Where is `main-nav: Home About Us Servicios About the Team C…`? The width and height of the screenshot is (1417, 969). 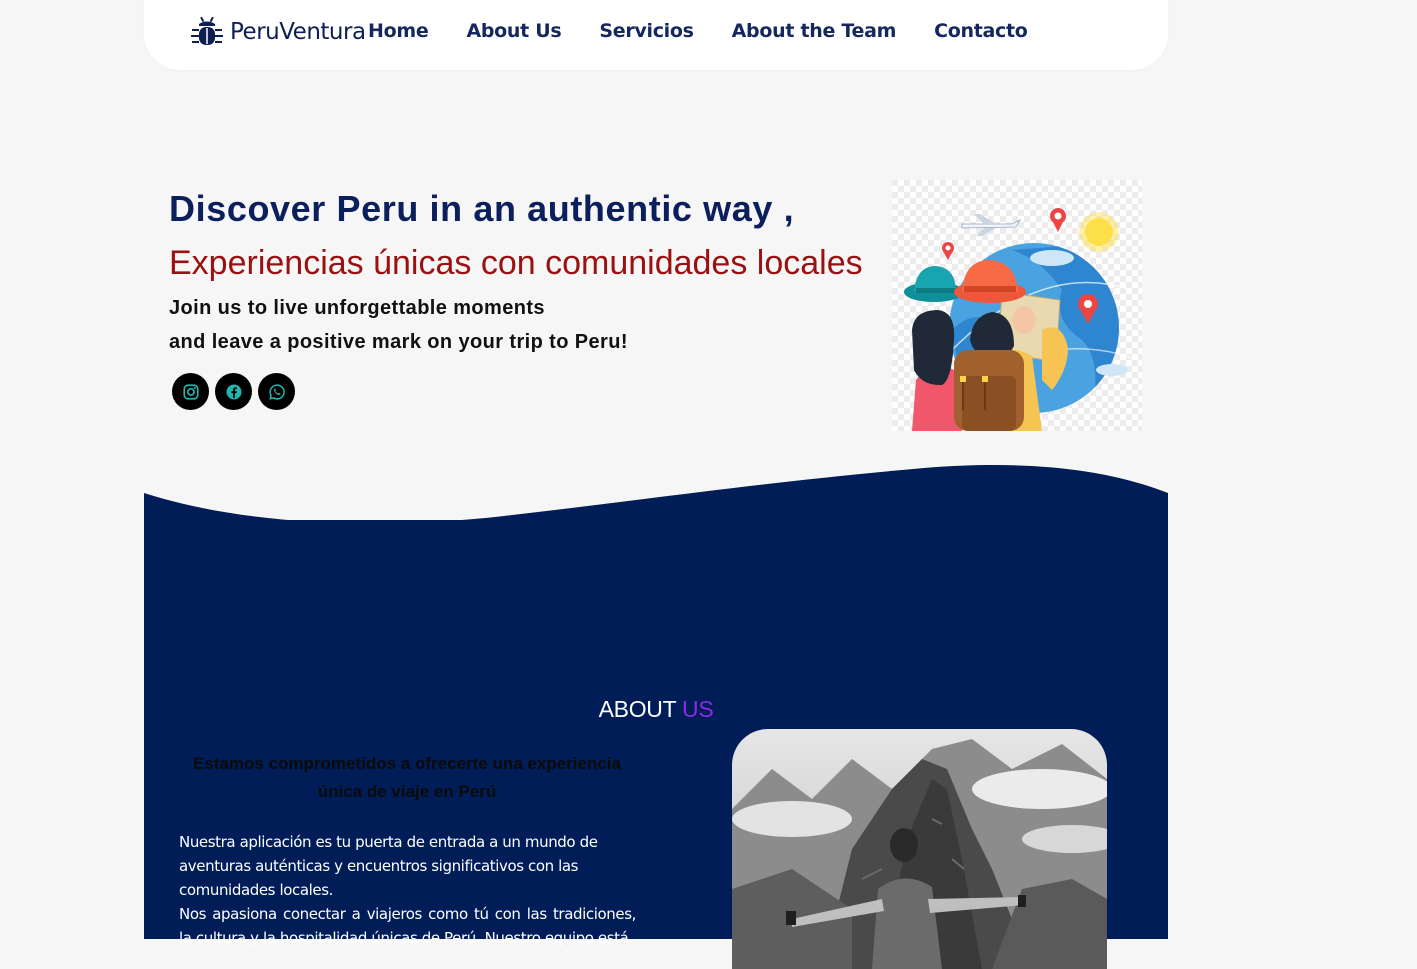
main-nav: Home About Us Servicios About the Team C… is located at coordinates (717, 31).